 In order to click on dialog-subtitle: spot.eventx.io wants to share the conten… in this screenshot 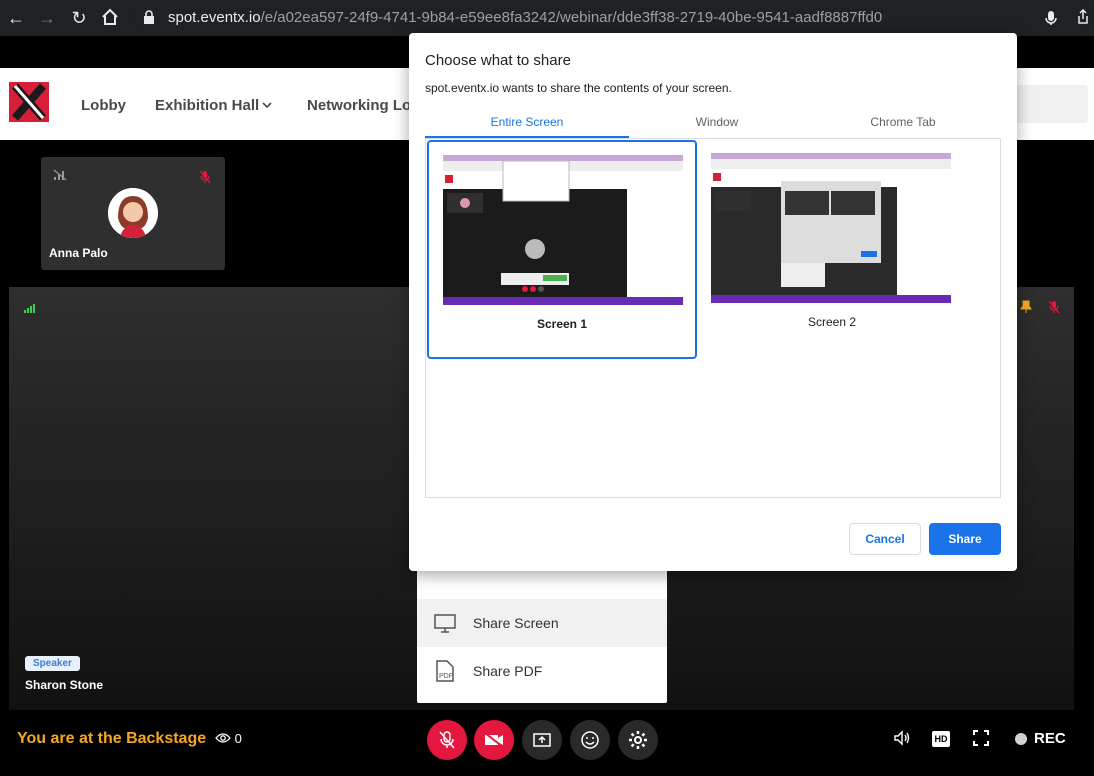, I will do `click(578, 88)`.